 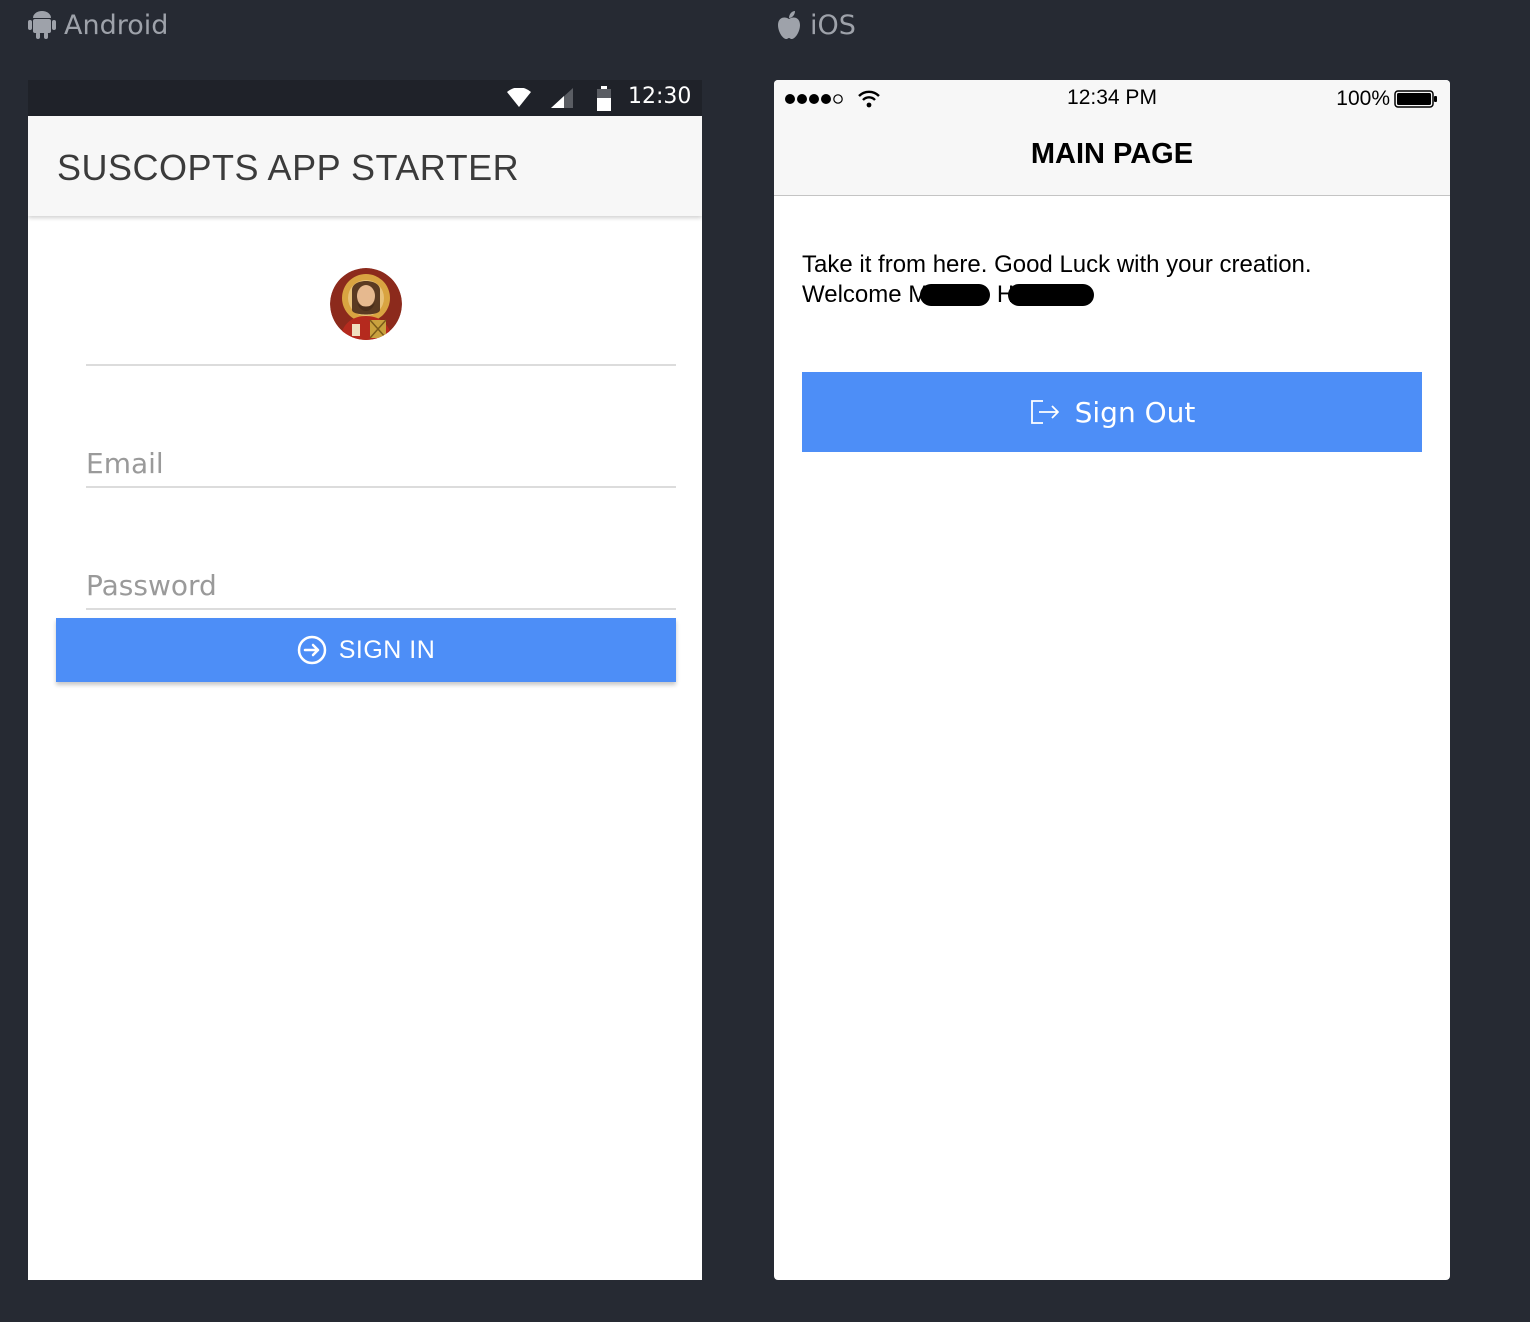 What do you see at coordinates (365, 98) in the screenshot?
I see `android-status-bar: 12:30` at bounding box center [365, 98].